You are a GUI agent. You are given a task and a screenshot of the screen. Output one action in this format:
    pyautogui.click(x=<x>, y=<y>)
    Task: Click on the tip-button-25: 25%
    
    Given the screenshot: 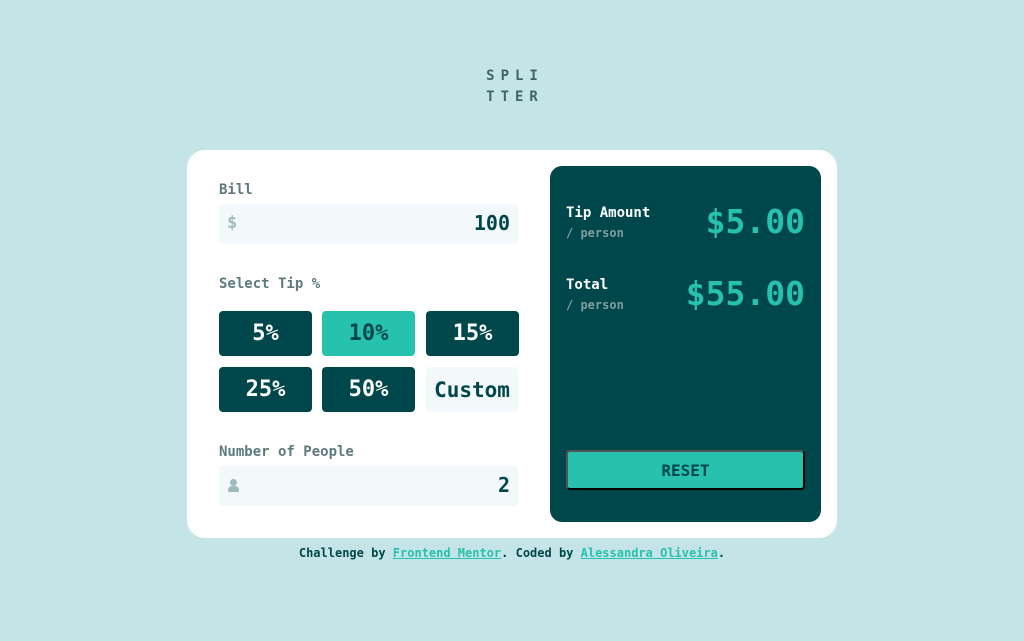 What is the action you would take?
    pyautogui.click(x=265, y=389)
    